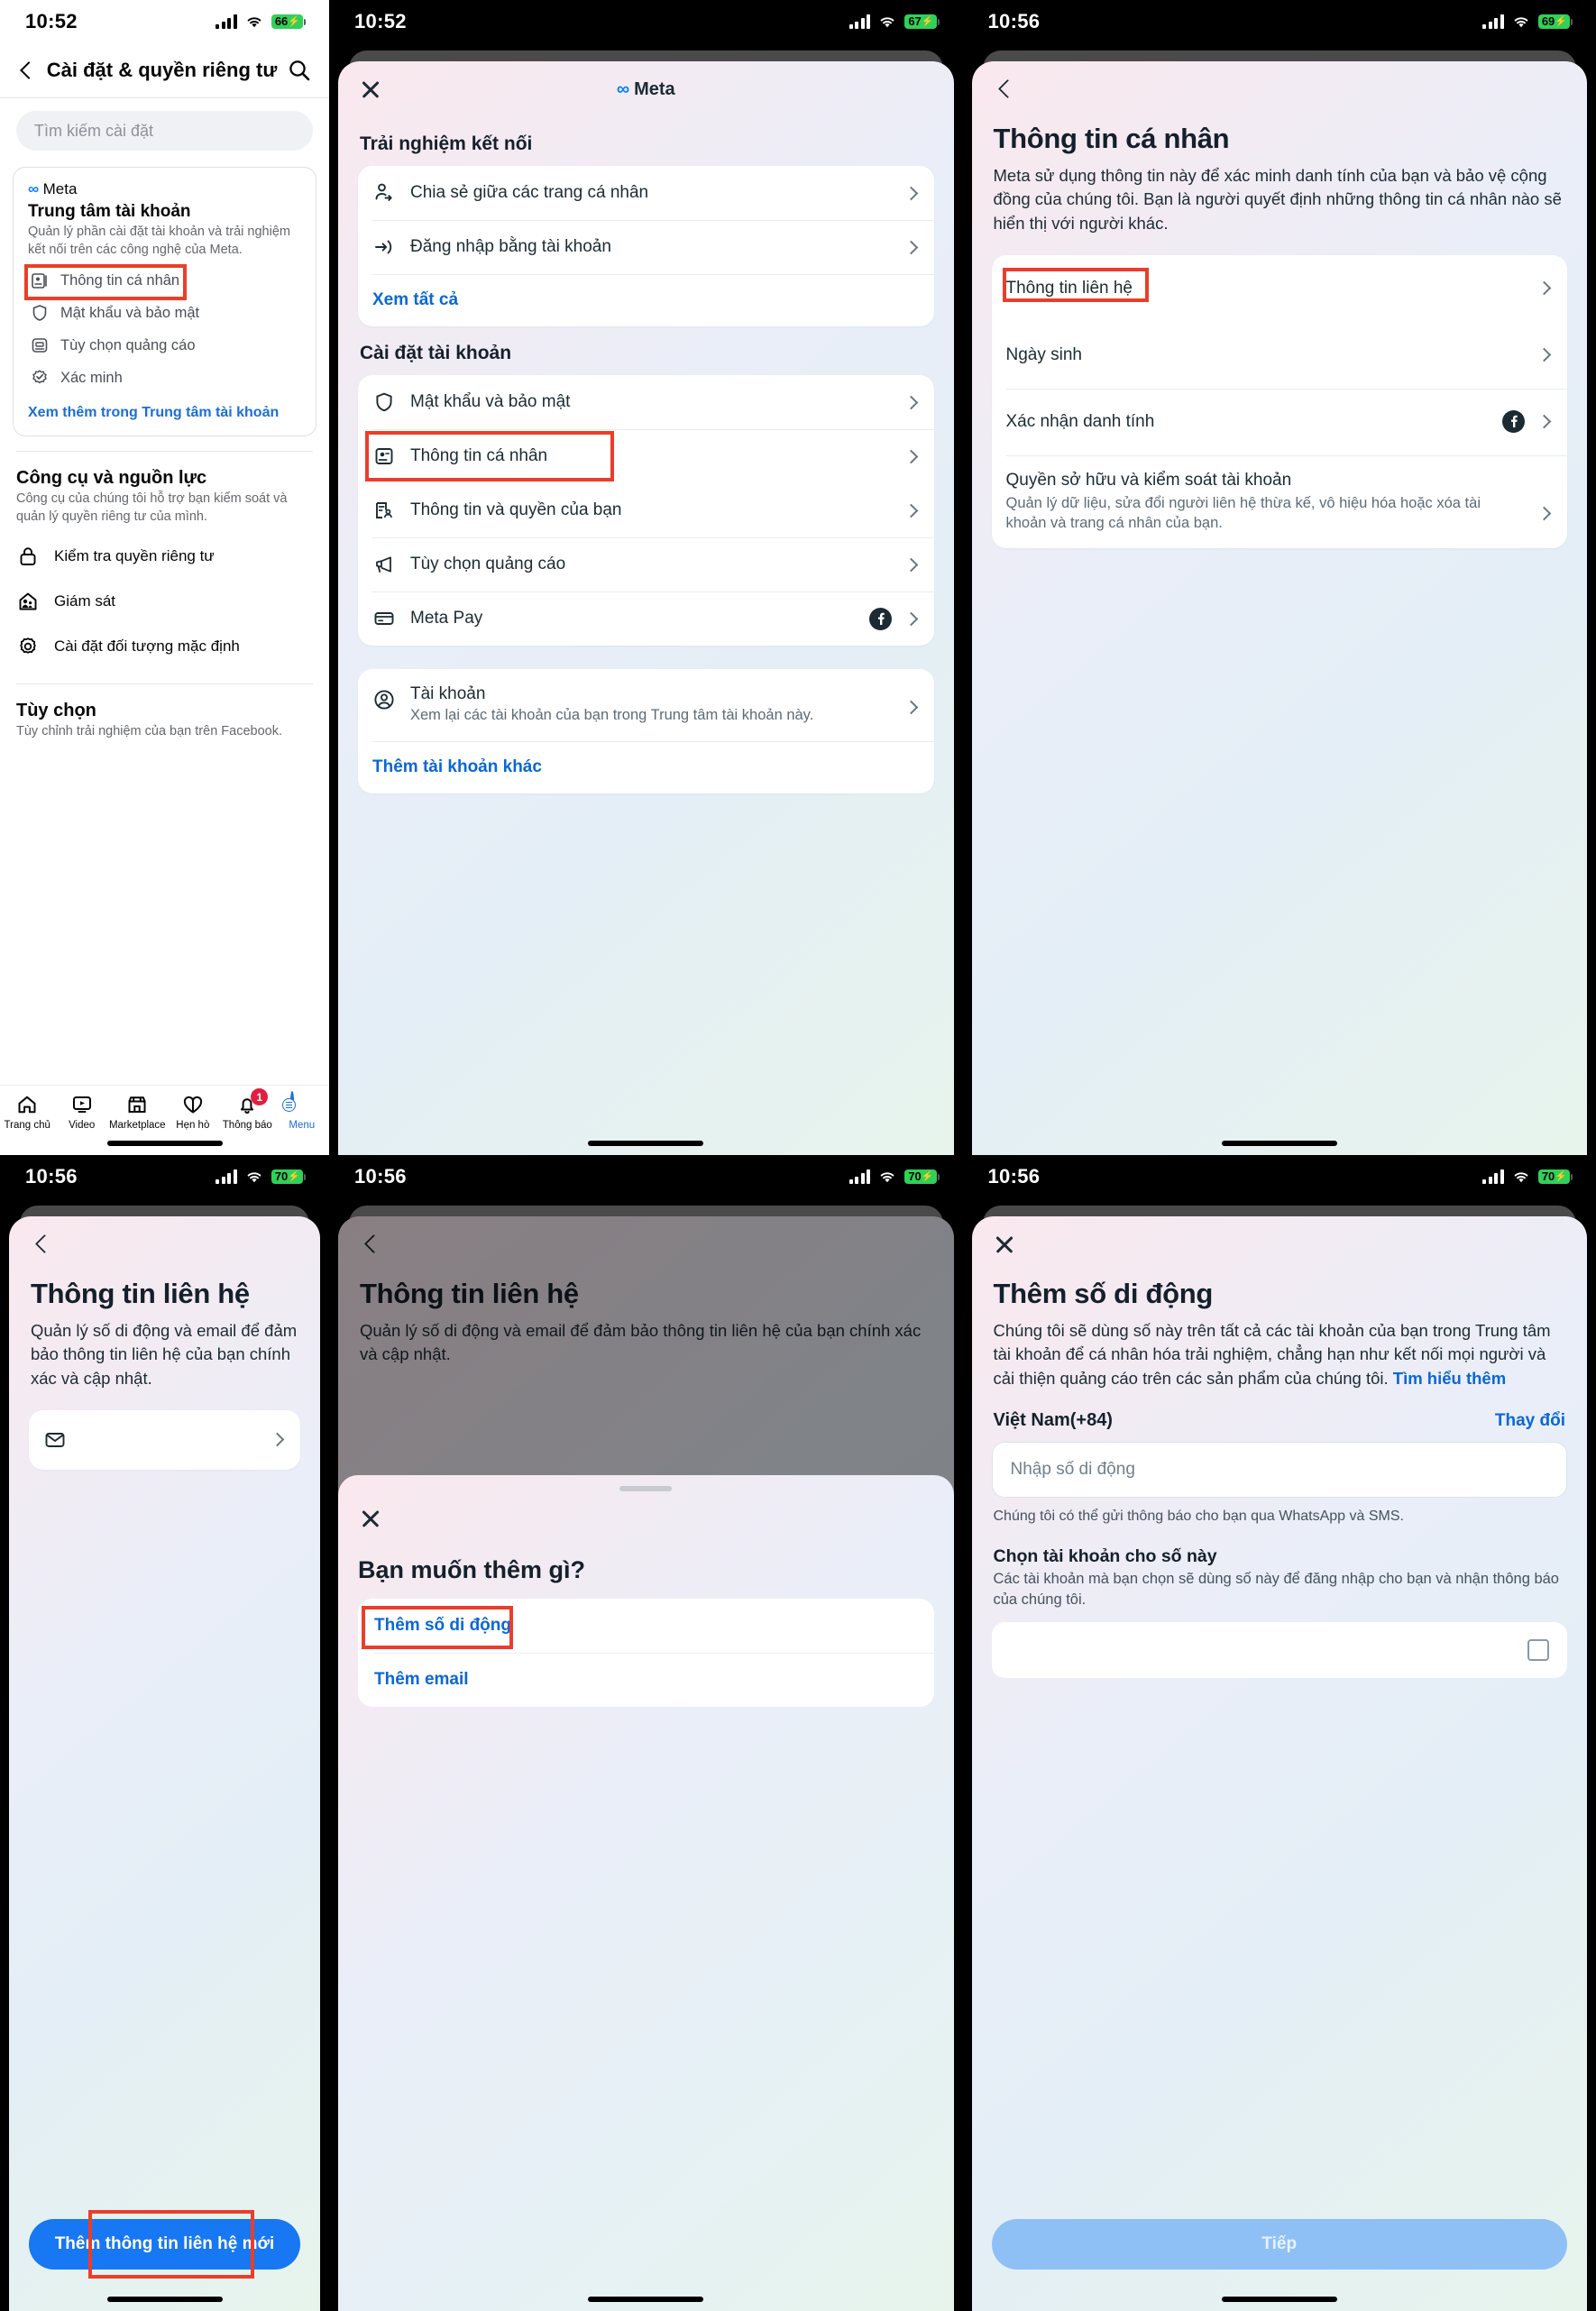 Image resolution: width=1596 pixels, height=2311 pixels. I want to click on option-add-mobile-number: Thêm số di động, so click(646, 1626).